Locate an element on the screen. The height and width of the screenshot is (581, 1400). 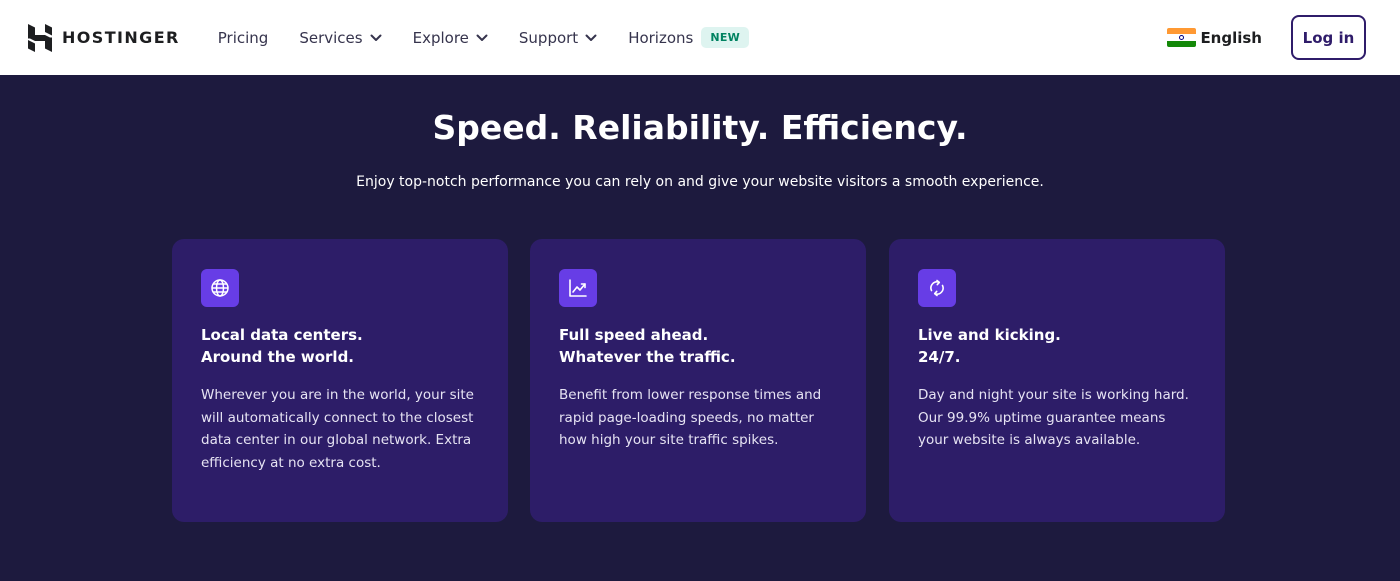
nav-item-label: Support is located at coordinates (548, 37).